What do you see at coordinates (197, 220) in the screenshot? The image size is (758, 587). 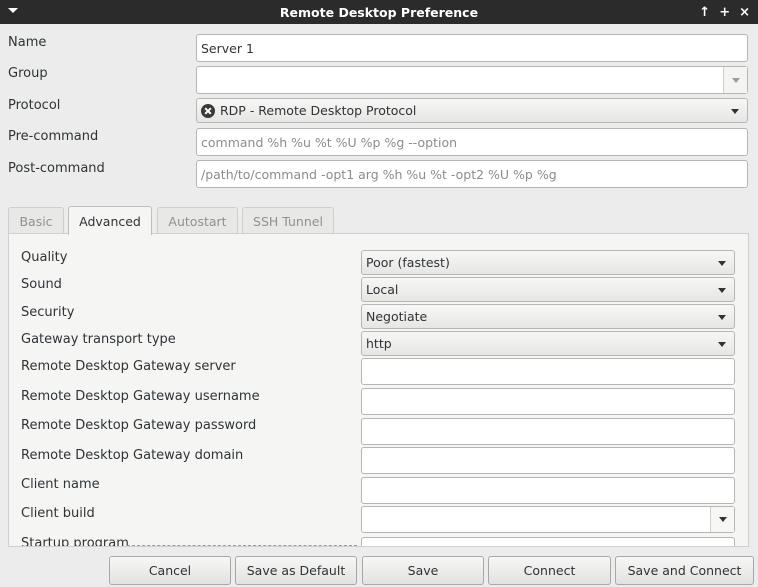 I see `tab-autostart: Autostart` at bounding box center [197, 220].